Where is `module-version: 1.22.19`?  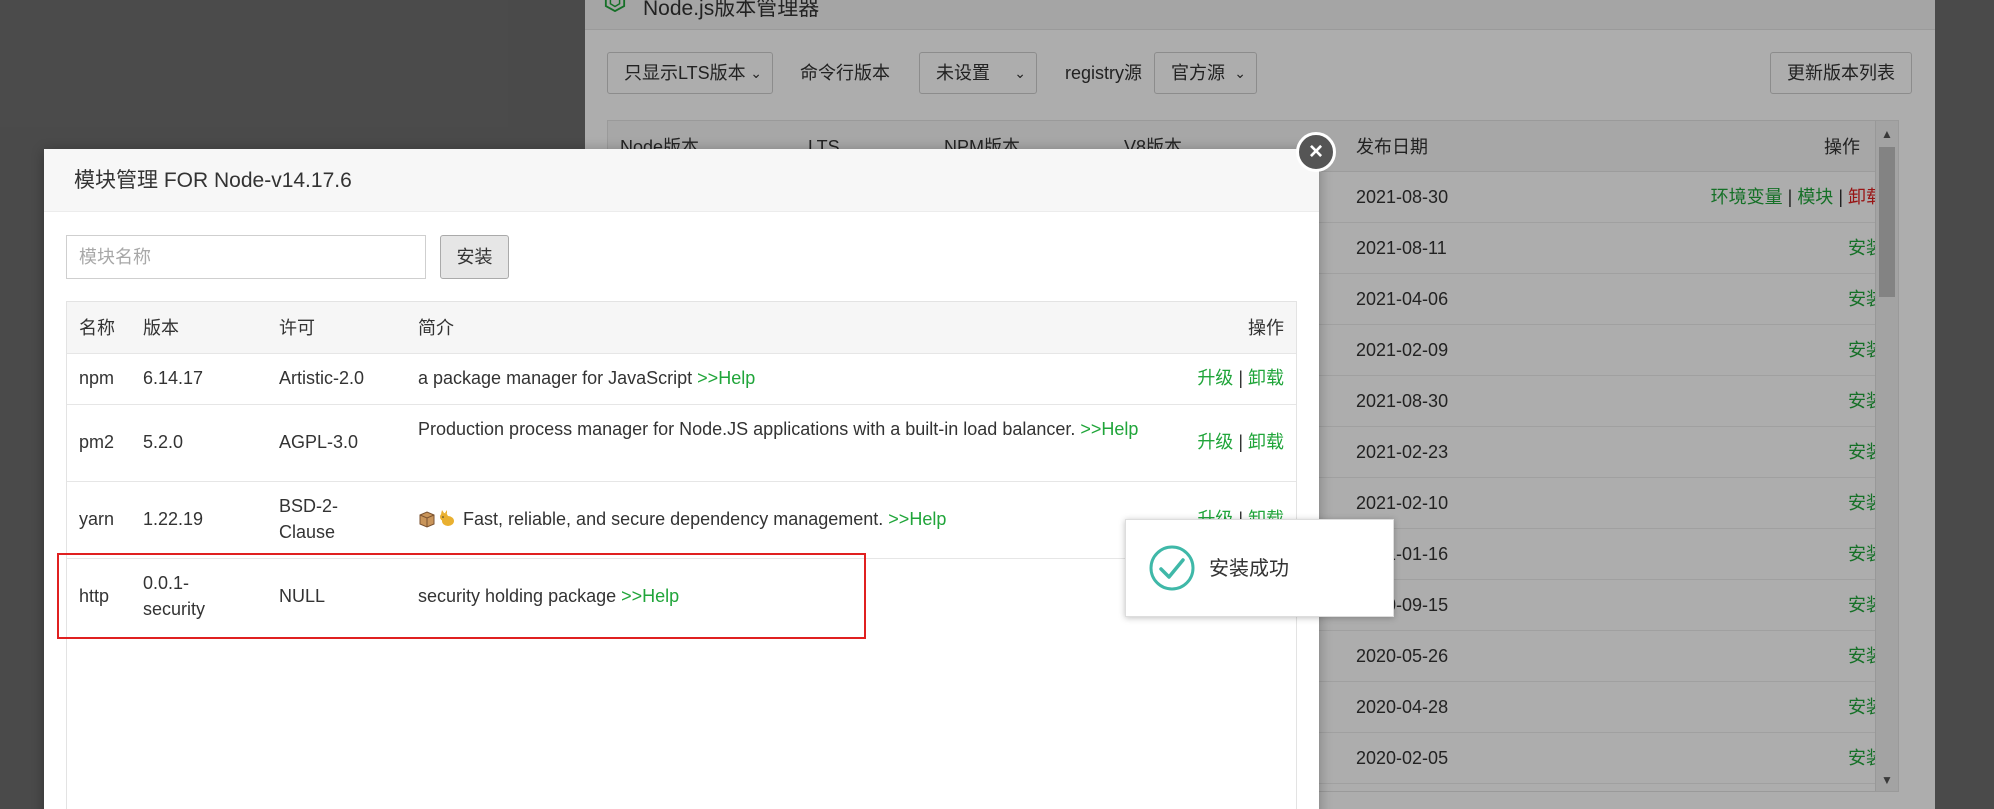 module-version: 1.22.19 is located at coordinates (173, 519).